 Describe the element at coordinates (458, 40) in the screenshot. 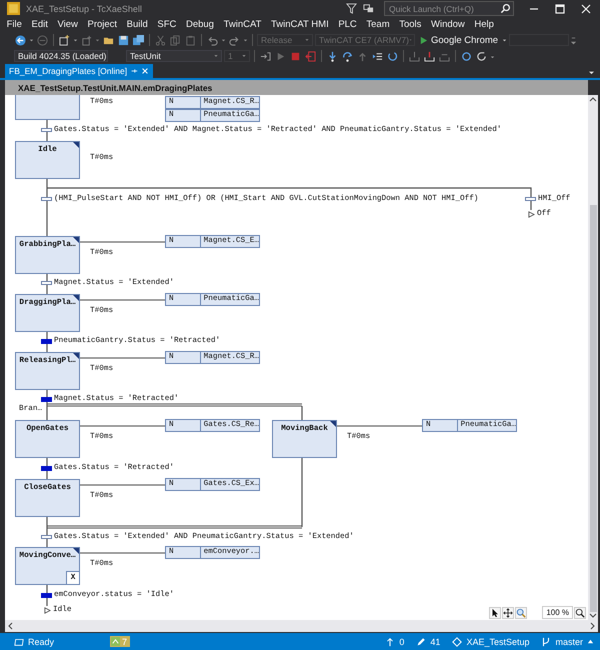

I see `start-button: Google Chrome` at that location.